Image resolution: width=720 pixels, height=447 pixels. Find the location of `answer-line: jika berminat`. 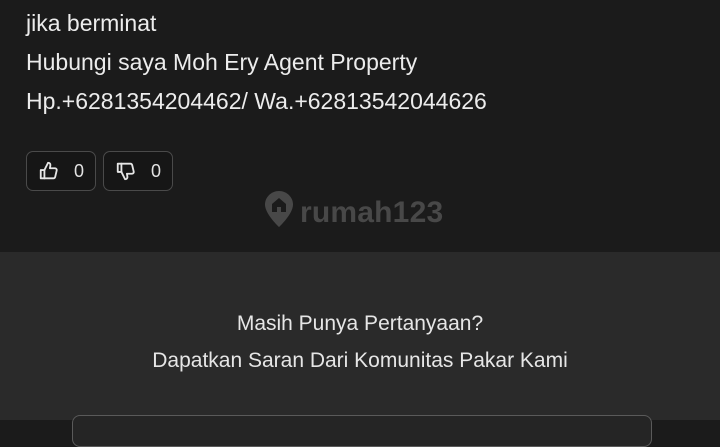

answer-line: jika berminat is located at coordinates (91, 23).